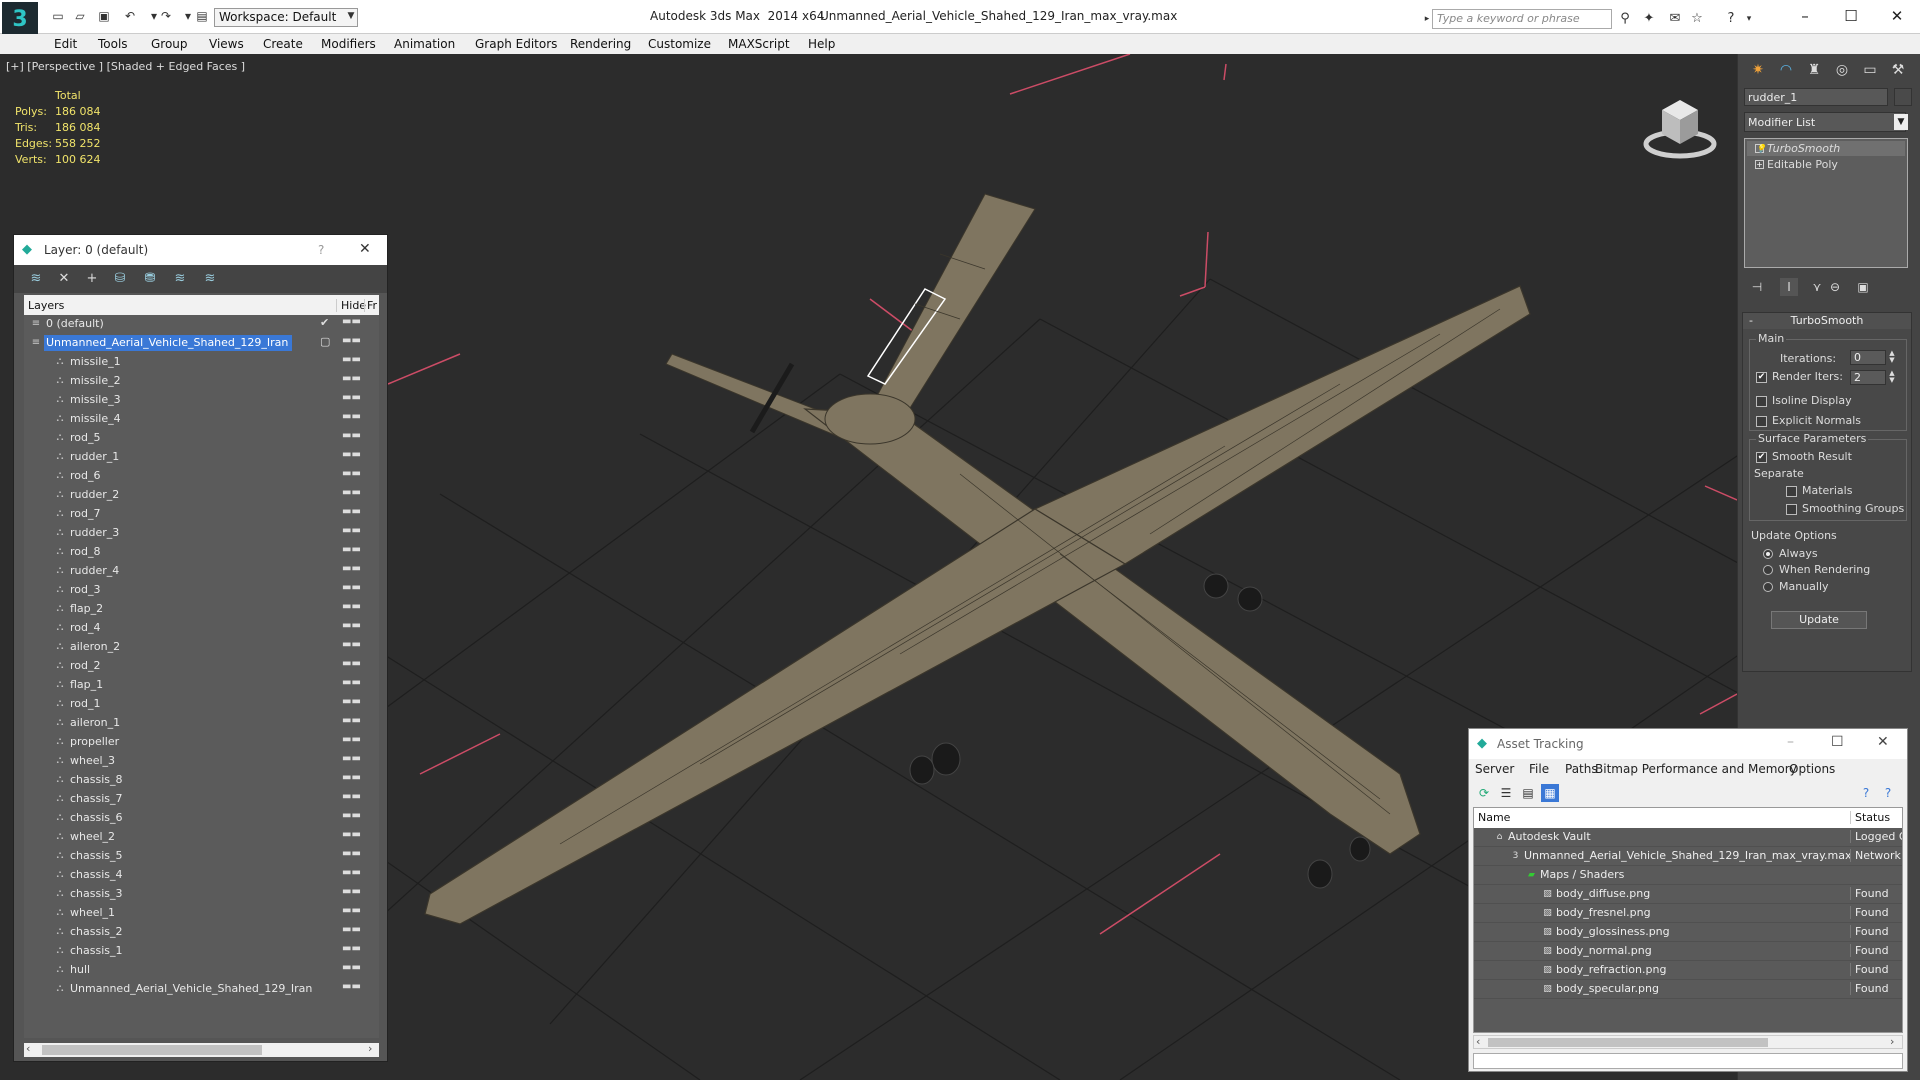 Image resolution: width=1920 pixels, height=1080 pixels. I want to click on asset-row: ▰ Maps / Shaders, so click(1688, 875).